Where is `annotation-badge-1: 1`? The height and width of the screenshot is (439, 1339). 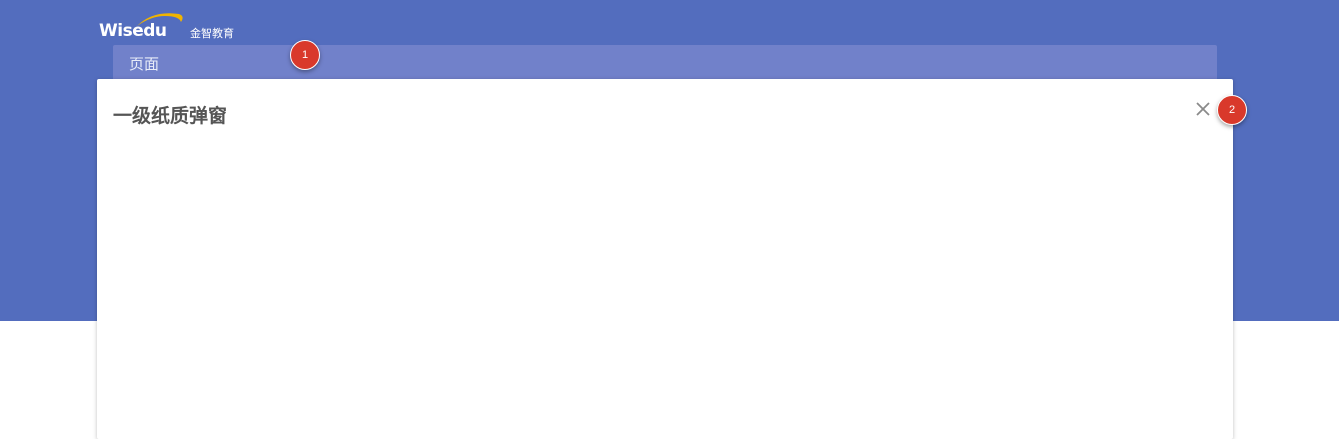 annotation-badge-1: 1 is located at coordinates (305, 55).